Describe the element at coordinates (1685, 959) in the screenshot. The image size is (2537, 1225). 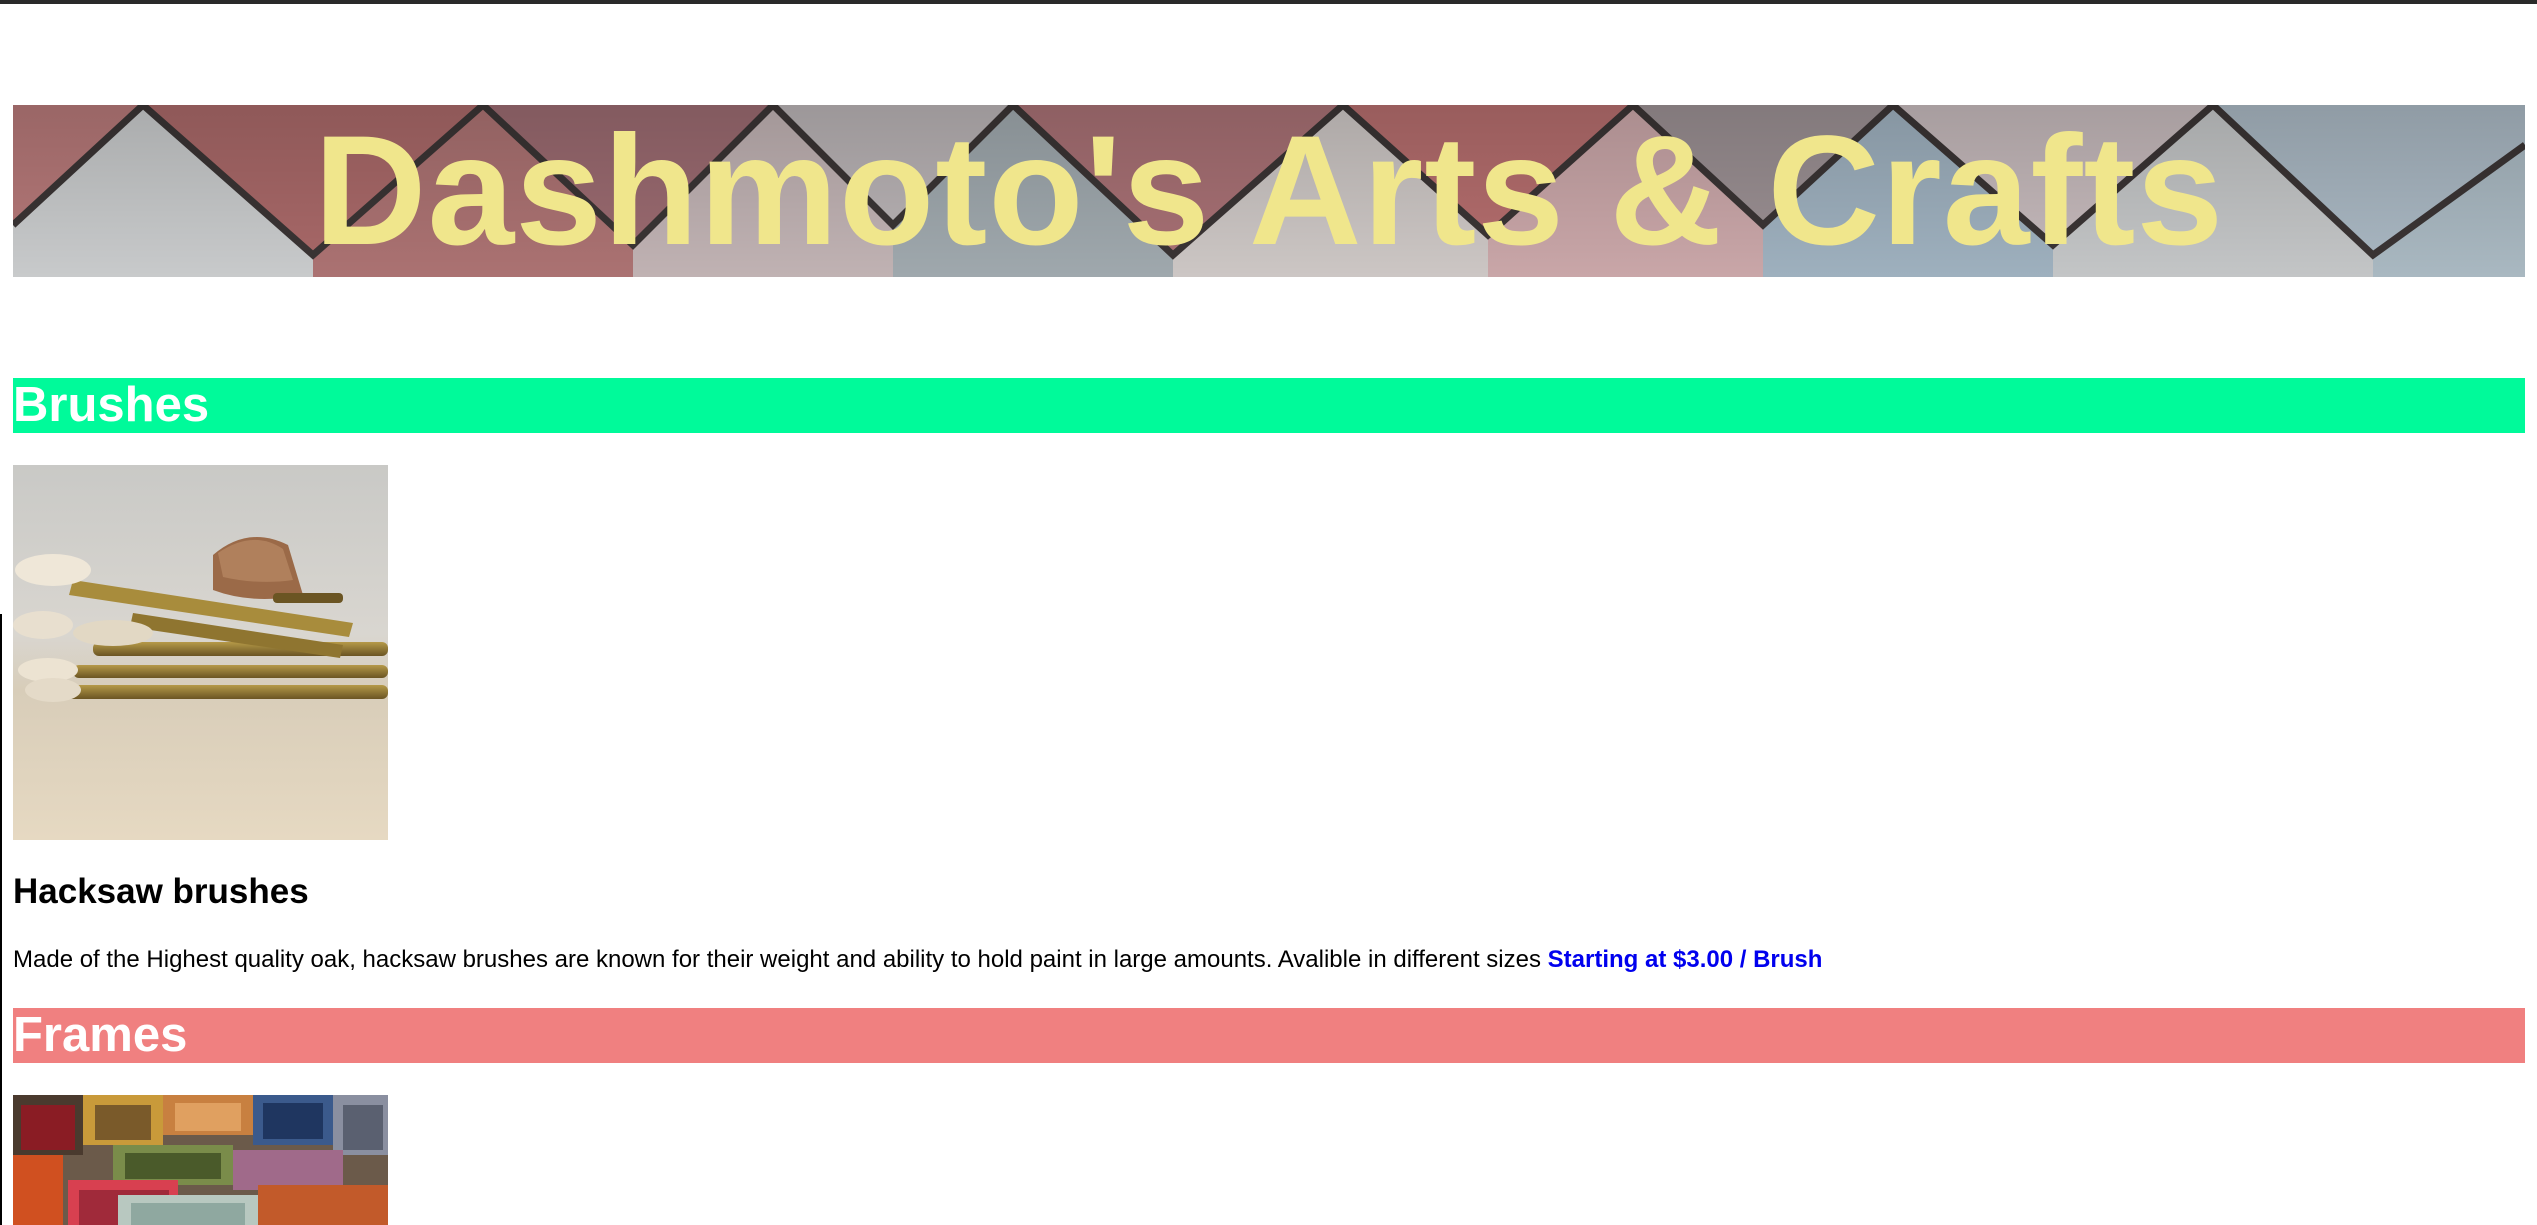
I see `product-price: Starting at $3.00 / Brush` at that location.